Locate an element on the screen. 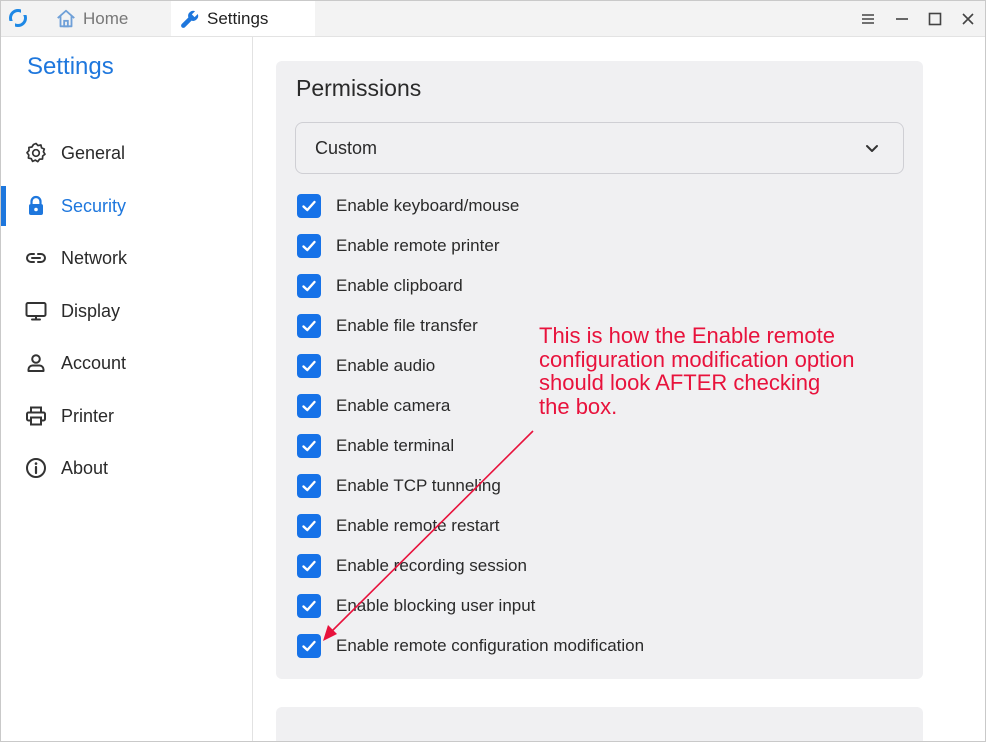 The height and width of the screenshot is (742, 986). permission-option: Enable blocking user input is located at coordinates (416, 606).